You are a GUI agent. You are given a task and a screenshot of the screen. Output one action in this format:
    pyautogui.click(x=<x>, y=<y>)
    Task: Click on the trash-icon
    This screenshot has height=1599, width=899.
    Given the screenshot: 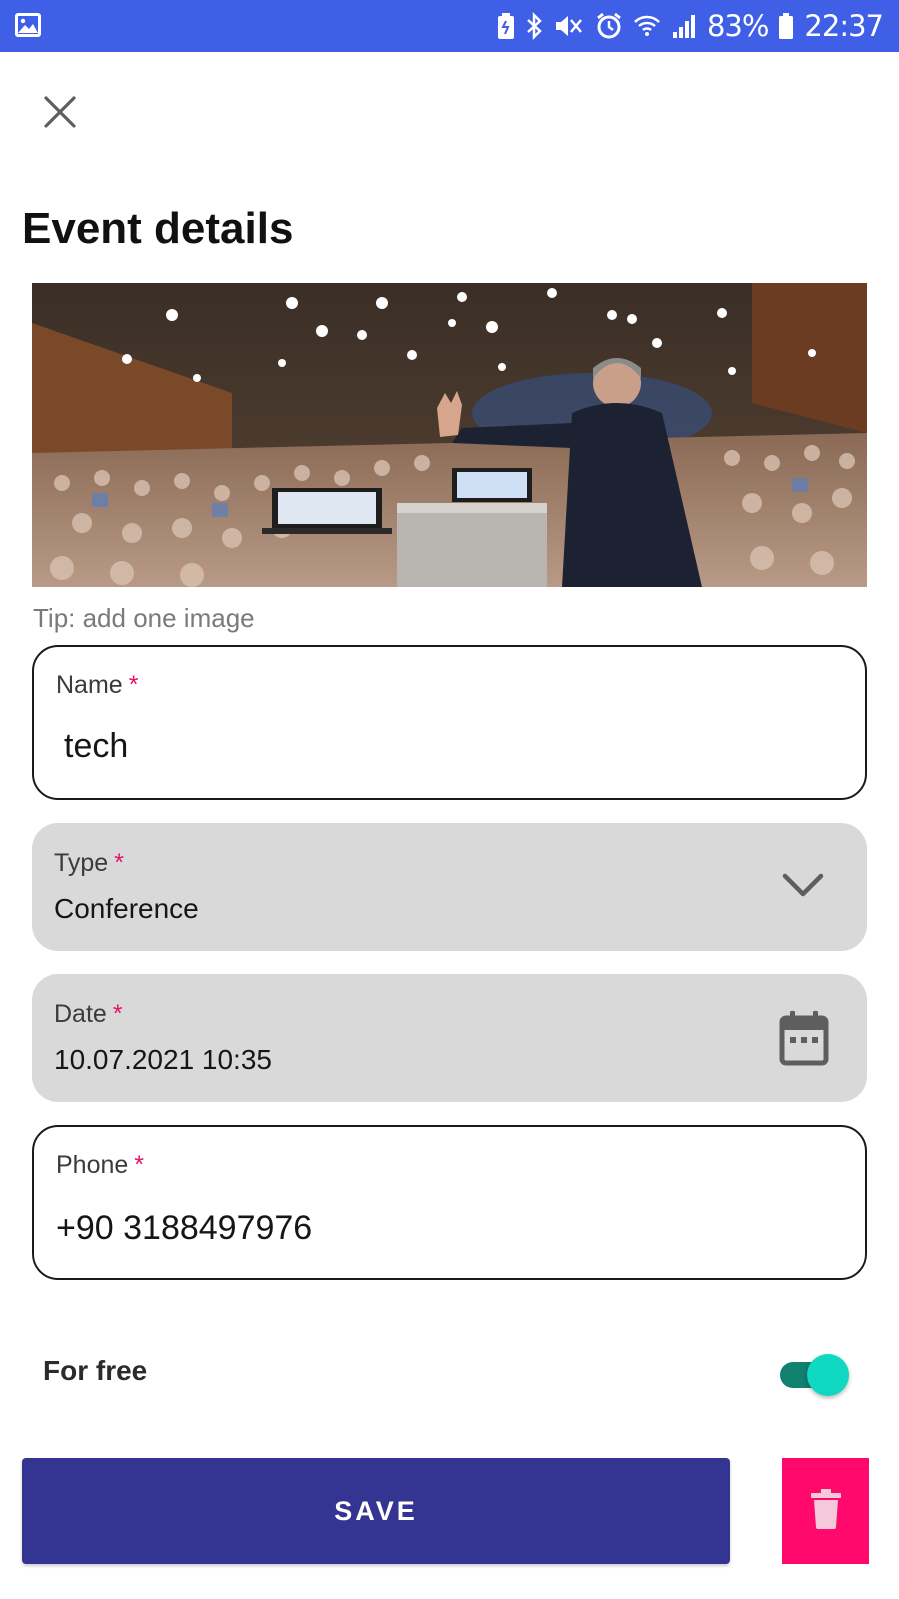 What is the action you would take?
    pyautogui.click(x=826, y=1511)
    